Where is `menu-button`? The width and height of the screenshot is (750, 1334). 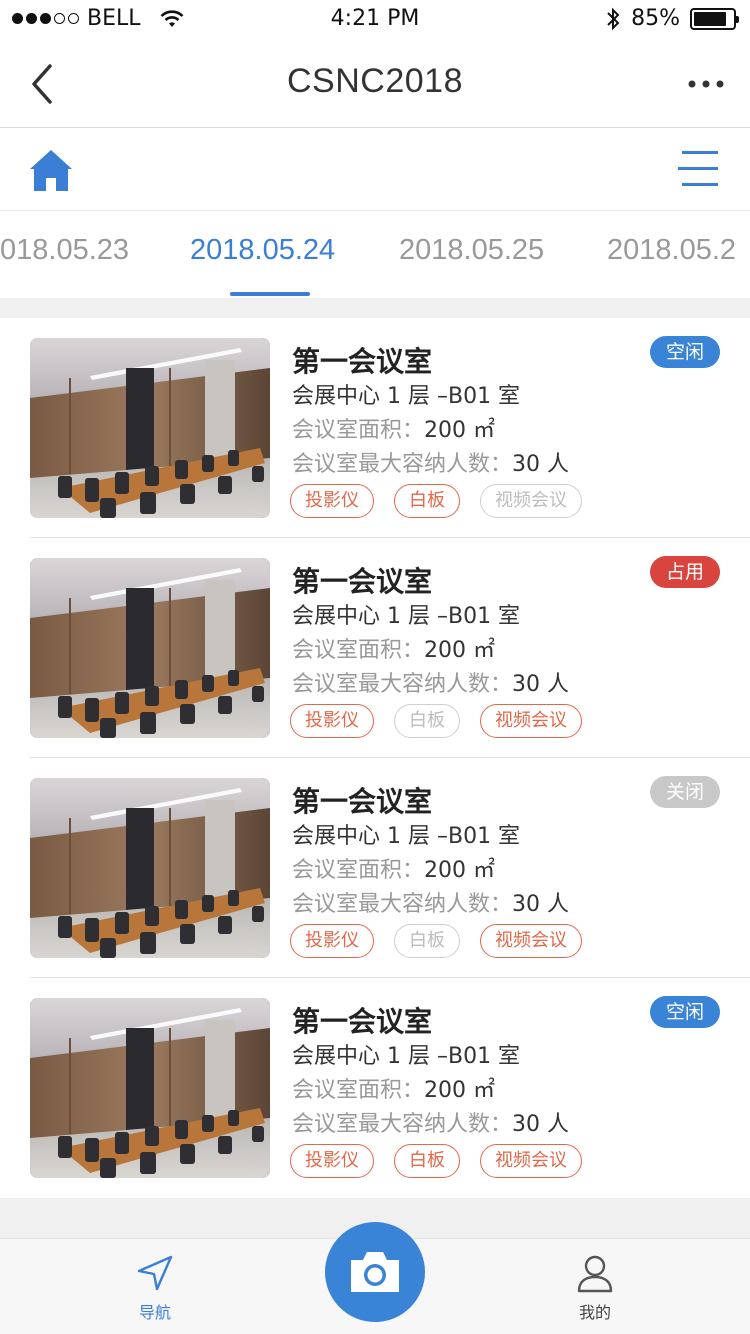
menu-button is located at coordinates (698, 169).